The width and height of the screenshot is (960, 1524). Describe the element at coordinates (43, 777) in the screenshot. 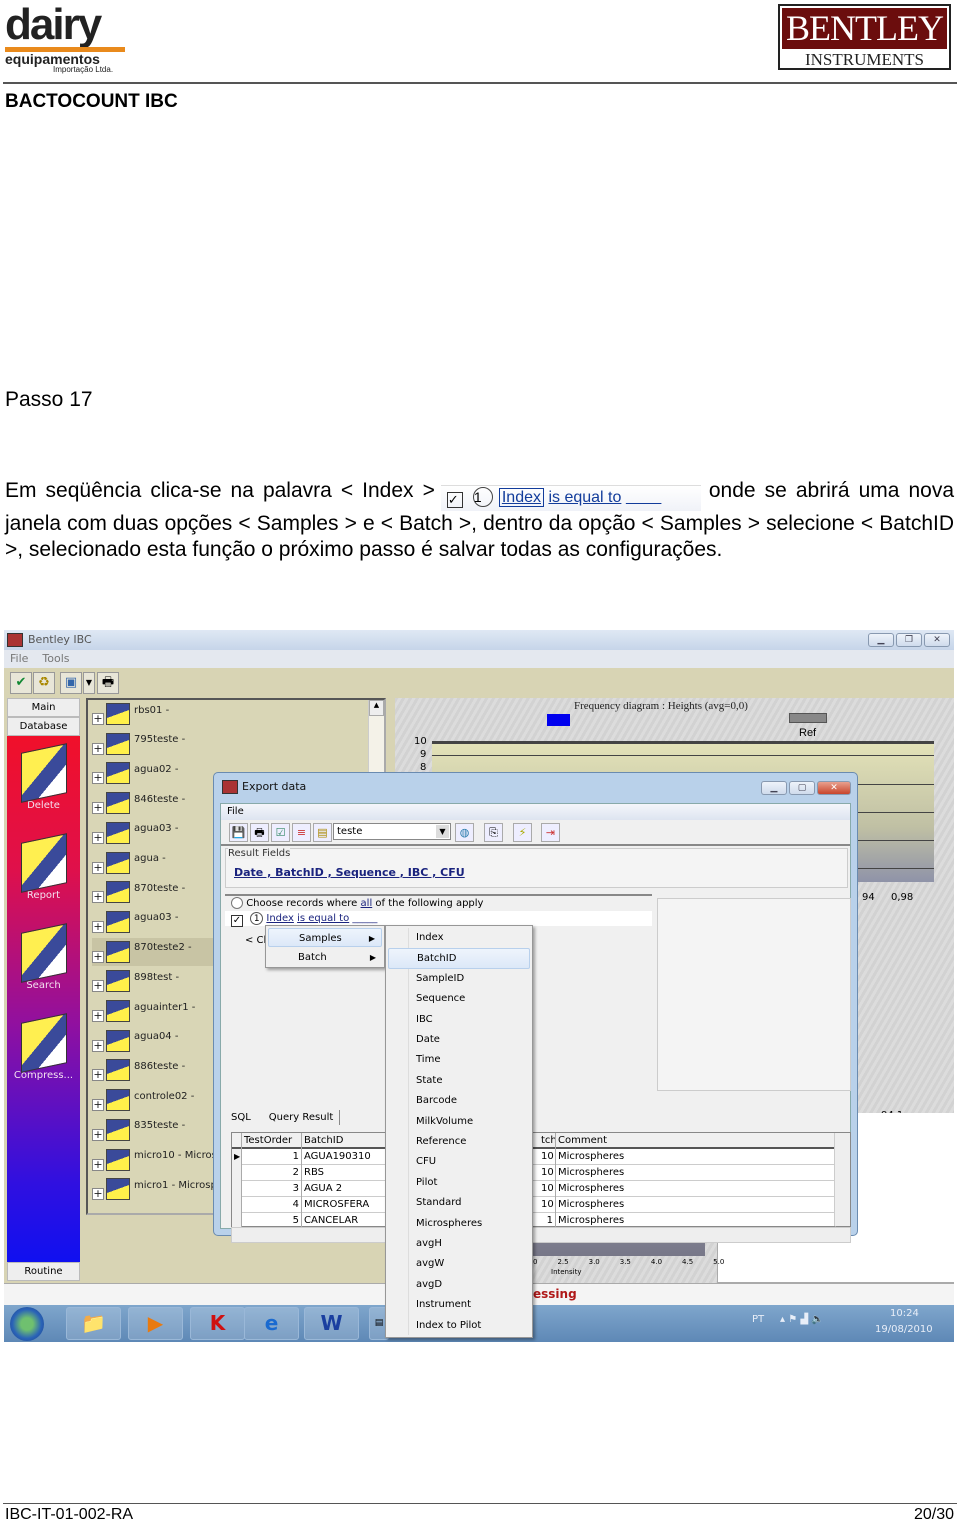

I see `delete-button: Delete` at that location.